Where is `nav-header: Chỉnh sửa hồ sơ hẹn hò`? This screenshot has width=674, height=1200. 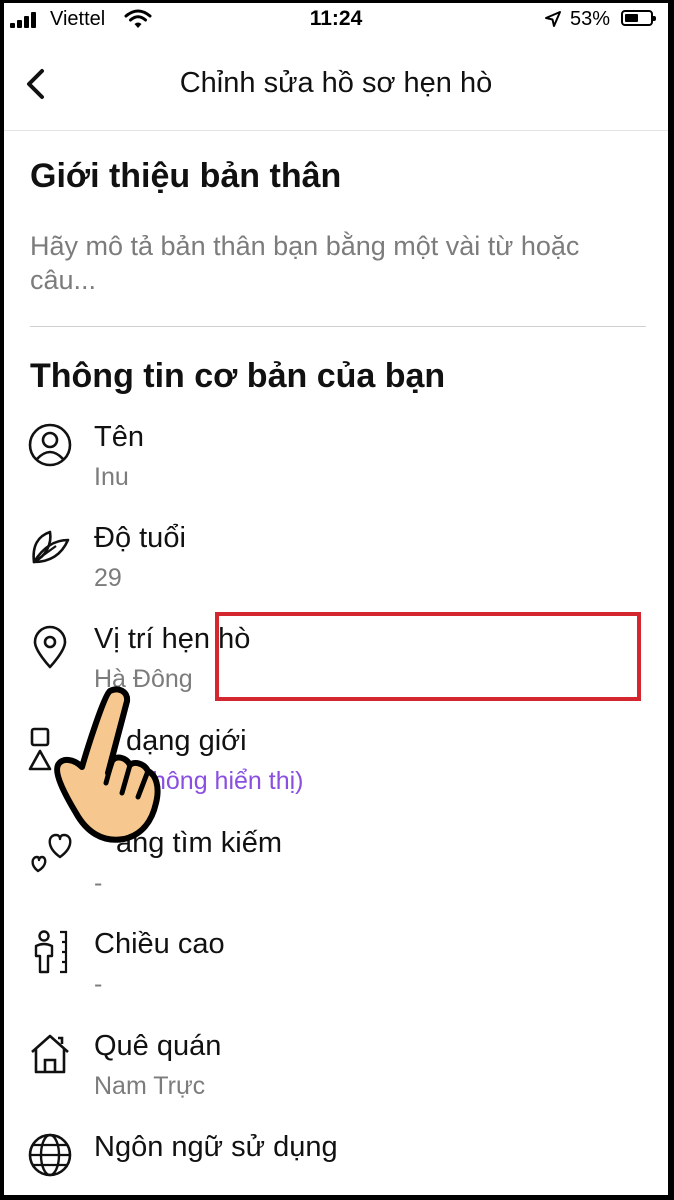 nav-header: Chỉnh sửa hồ sơ hẹn hò is located at coordinates (336, 84).